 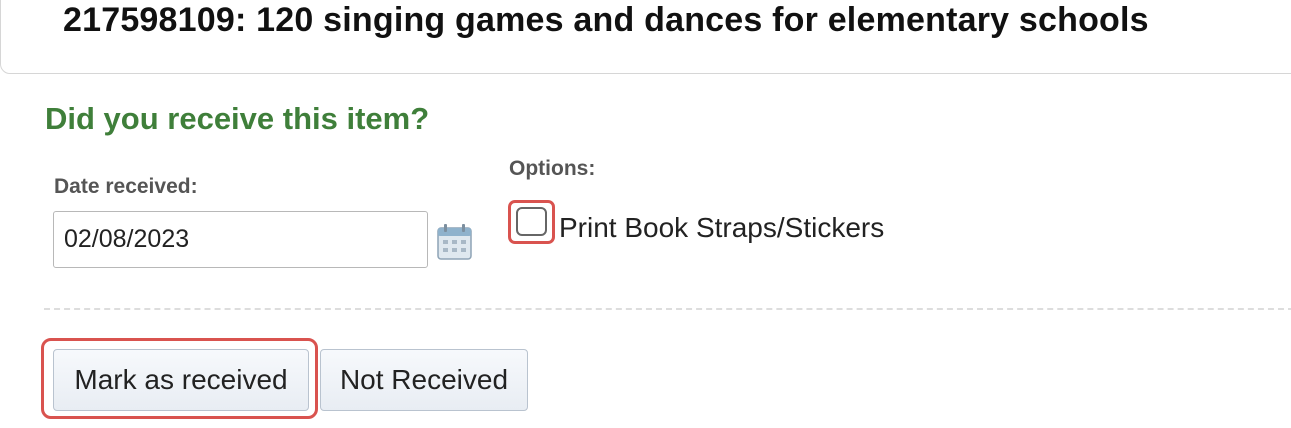 What do you see at coordinates (240, 239) in the screenshot?
I see `date-received-input` at bounding box center [240, 239].